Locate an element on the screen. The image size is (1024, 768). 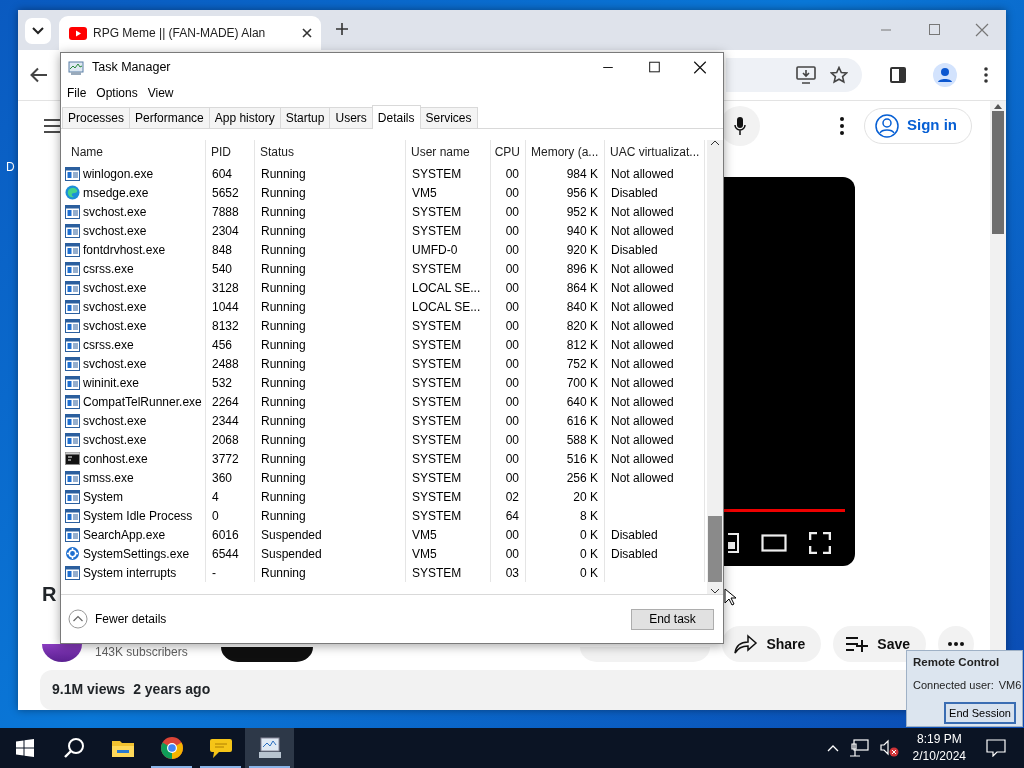
table-cell: Suspended is located at coordinates (330, 534).